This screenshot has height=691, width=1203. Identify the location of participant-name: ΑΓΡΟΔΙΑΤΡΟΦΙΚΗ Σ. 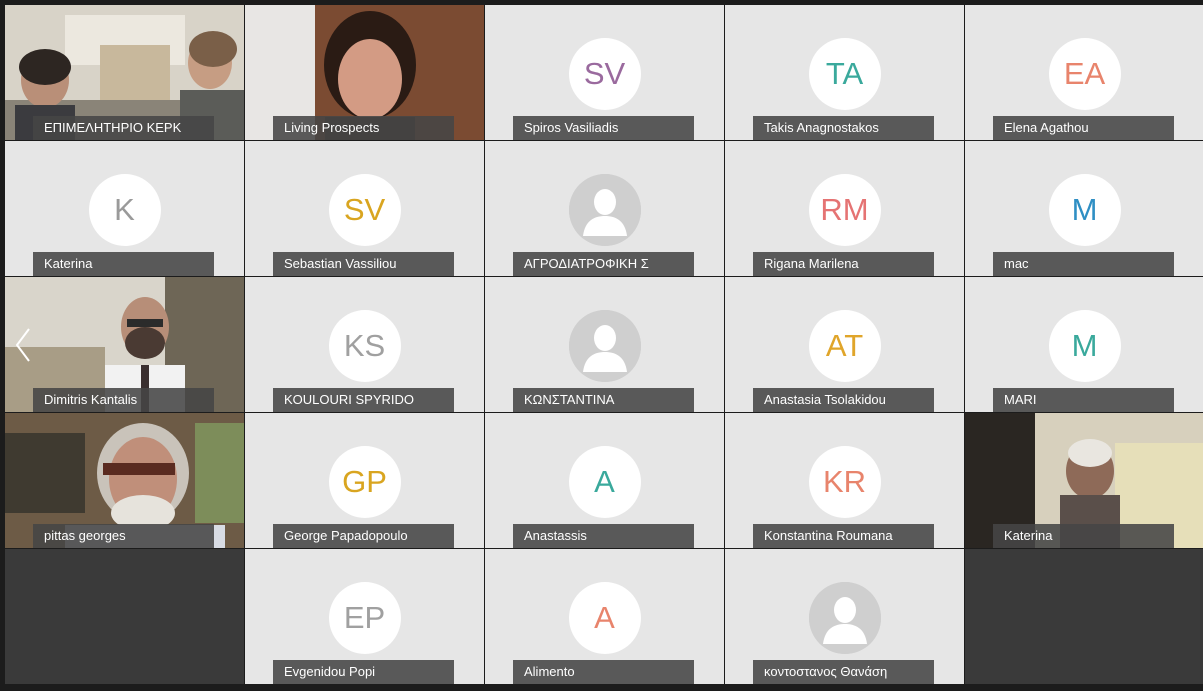
(603, 264).